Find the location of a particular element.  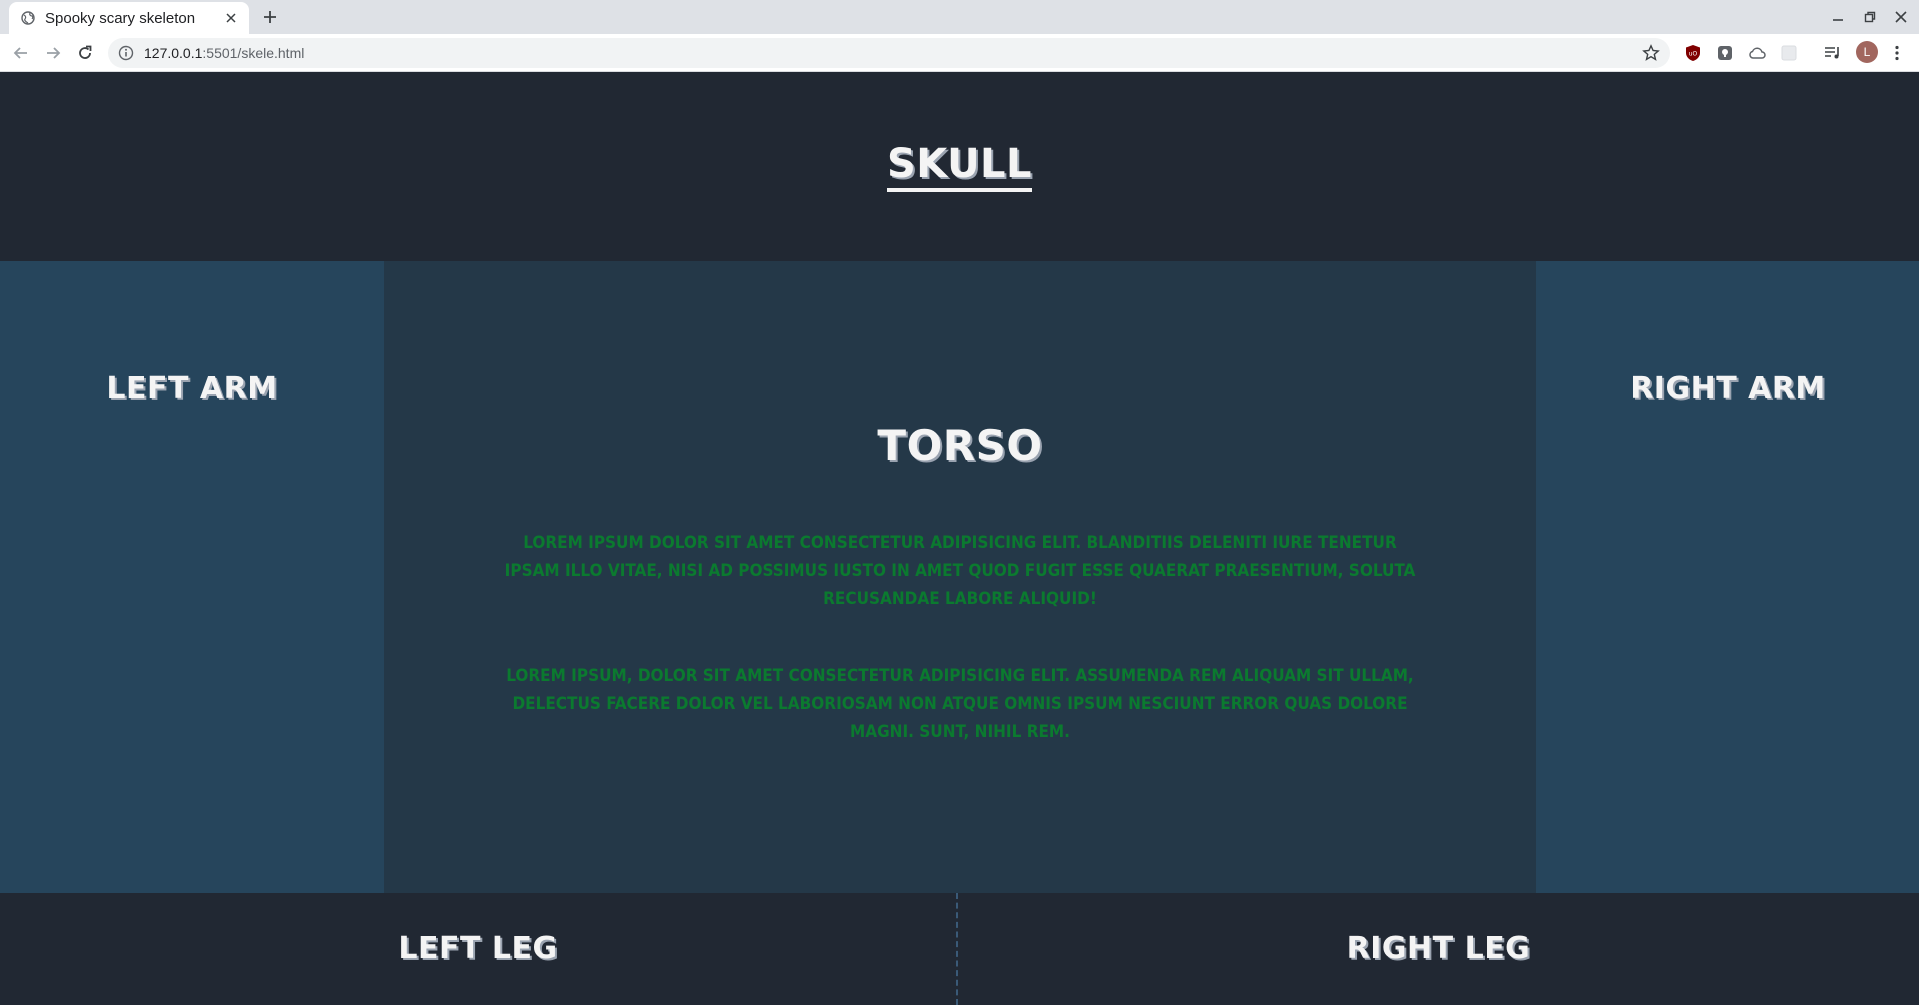

reload-icon is located at coordinates (85, 53).